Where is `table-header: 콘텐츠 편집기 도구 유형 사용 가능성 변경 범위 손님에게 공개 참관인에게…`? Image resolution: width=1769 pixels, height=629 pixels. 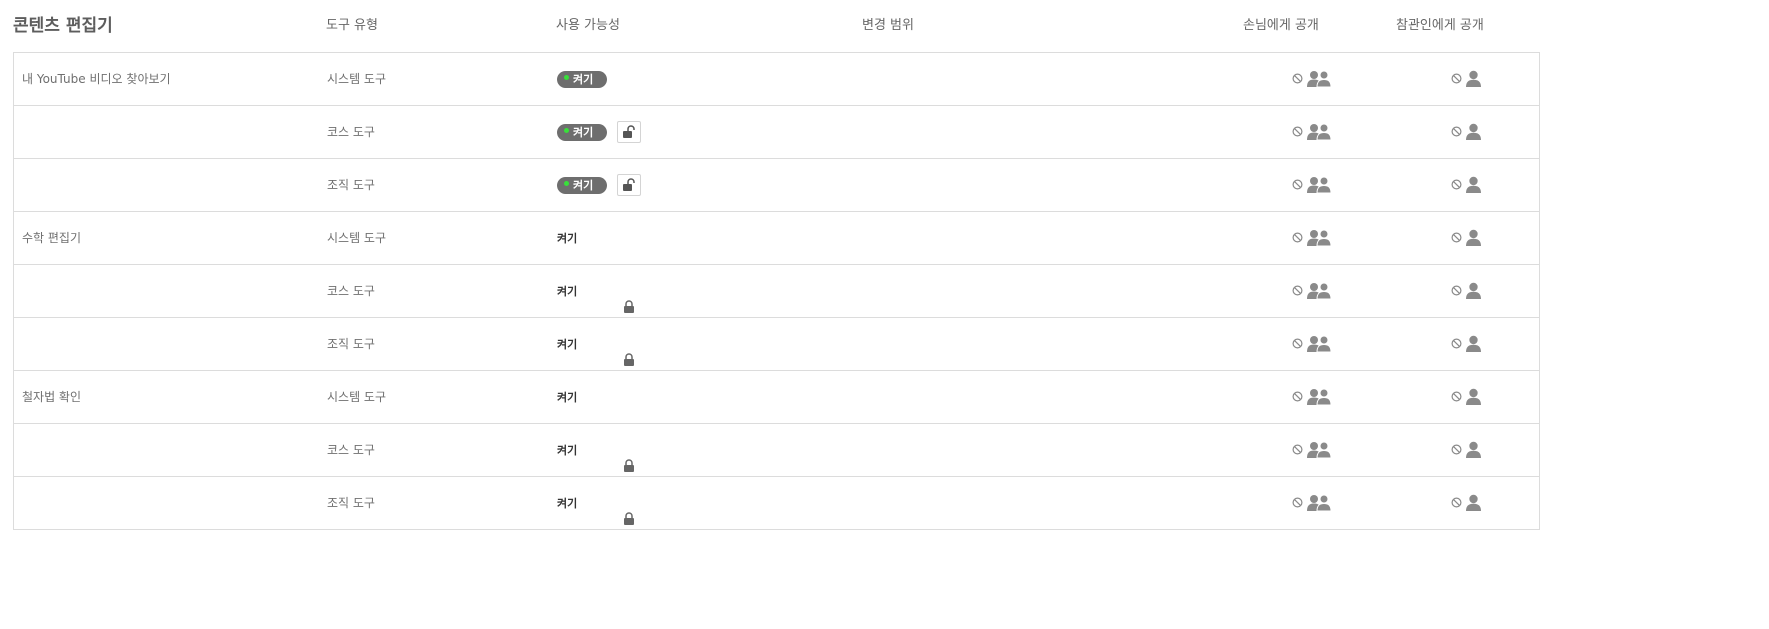
table-header: 콘텐츠 편집기 도구 유형 사용 가능성 변경 범위 손님에게 공개 참관인에게… is located at coordinates (884, 26).